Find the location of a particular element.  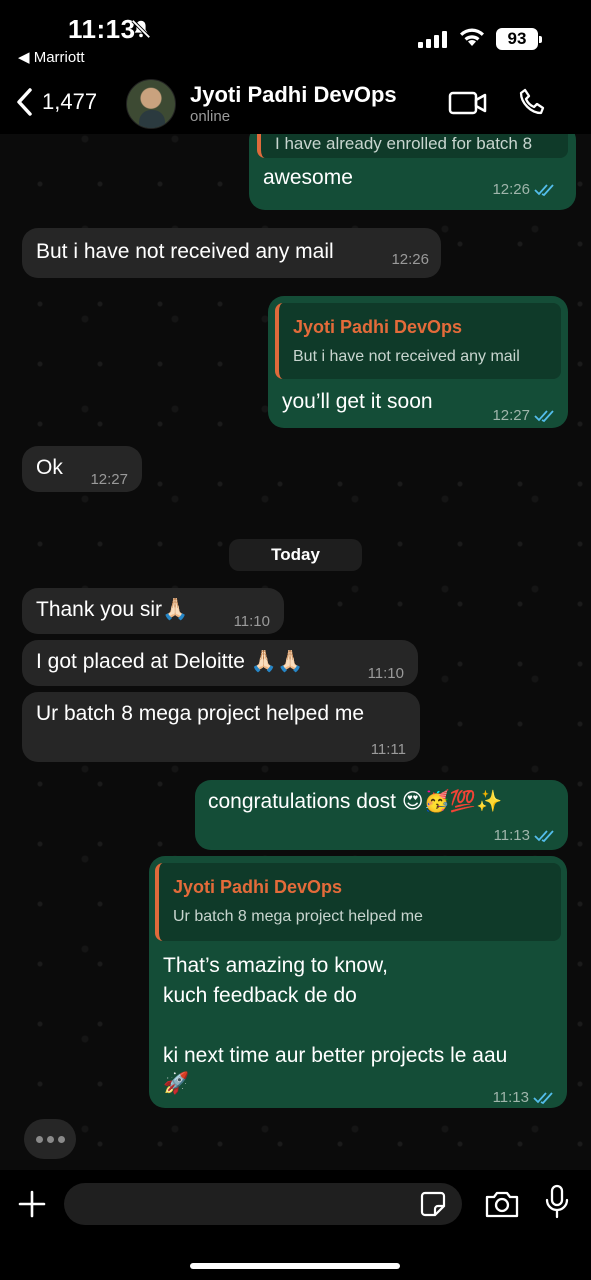

back-chevron-icon is located at coordinates (24, 102).